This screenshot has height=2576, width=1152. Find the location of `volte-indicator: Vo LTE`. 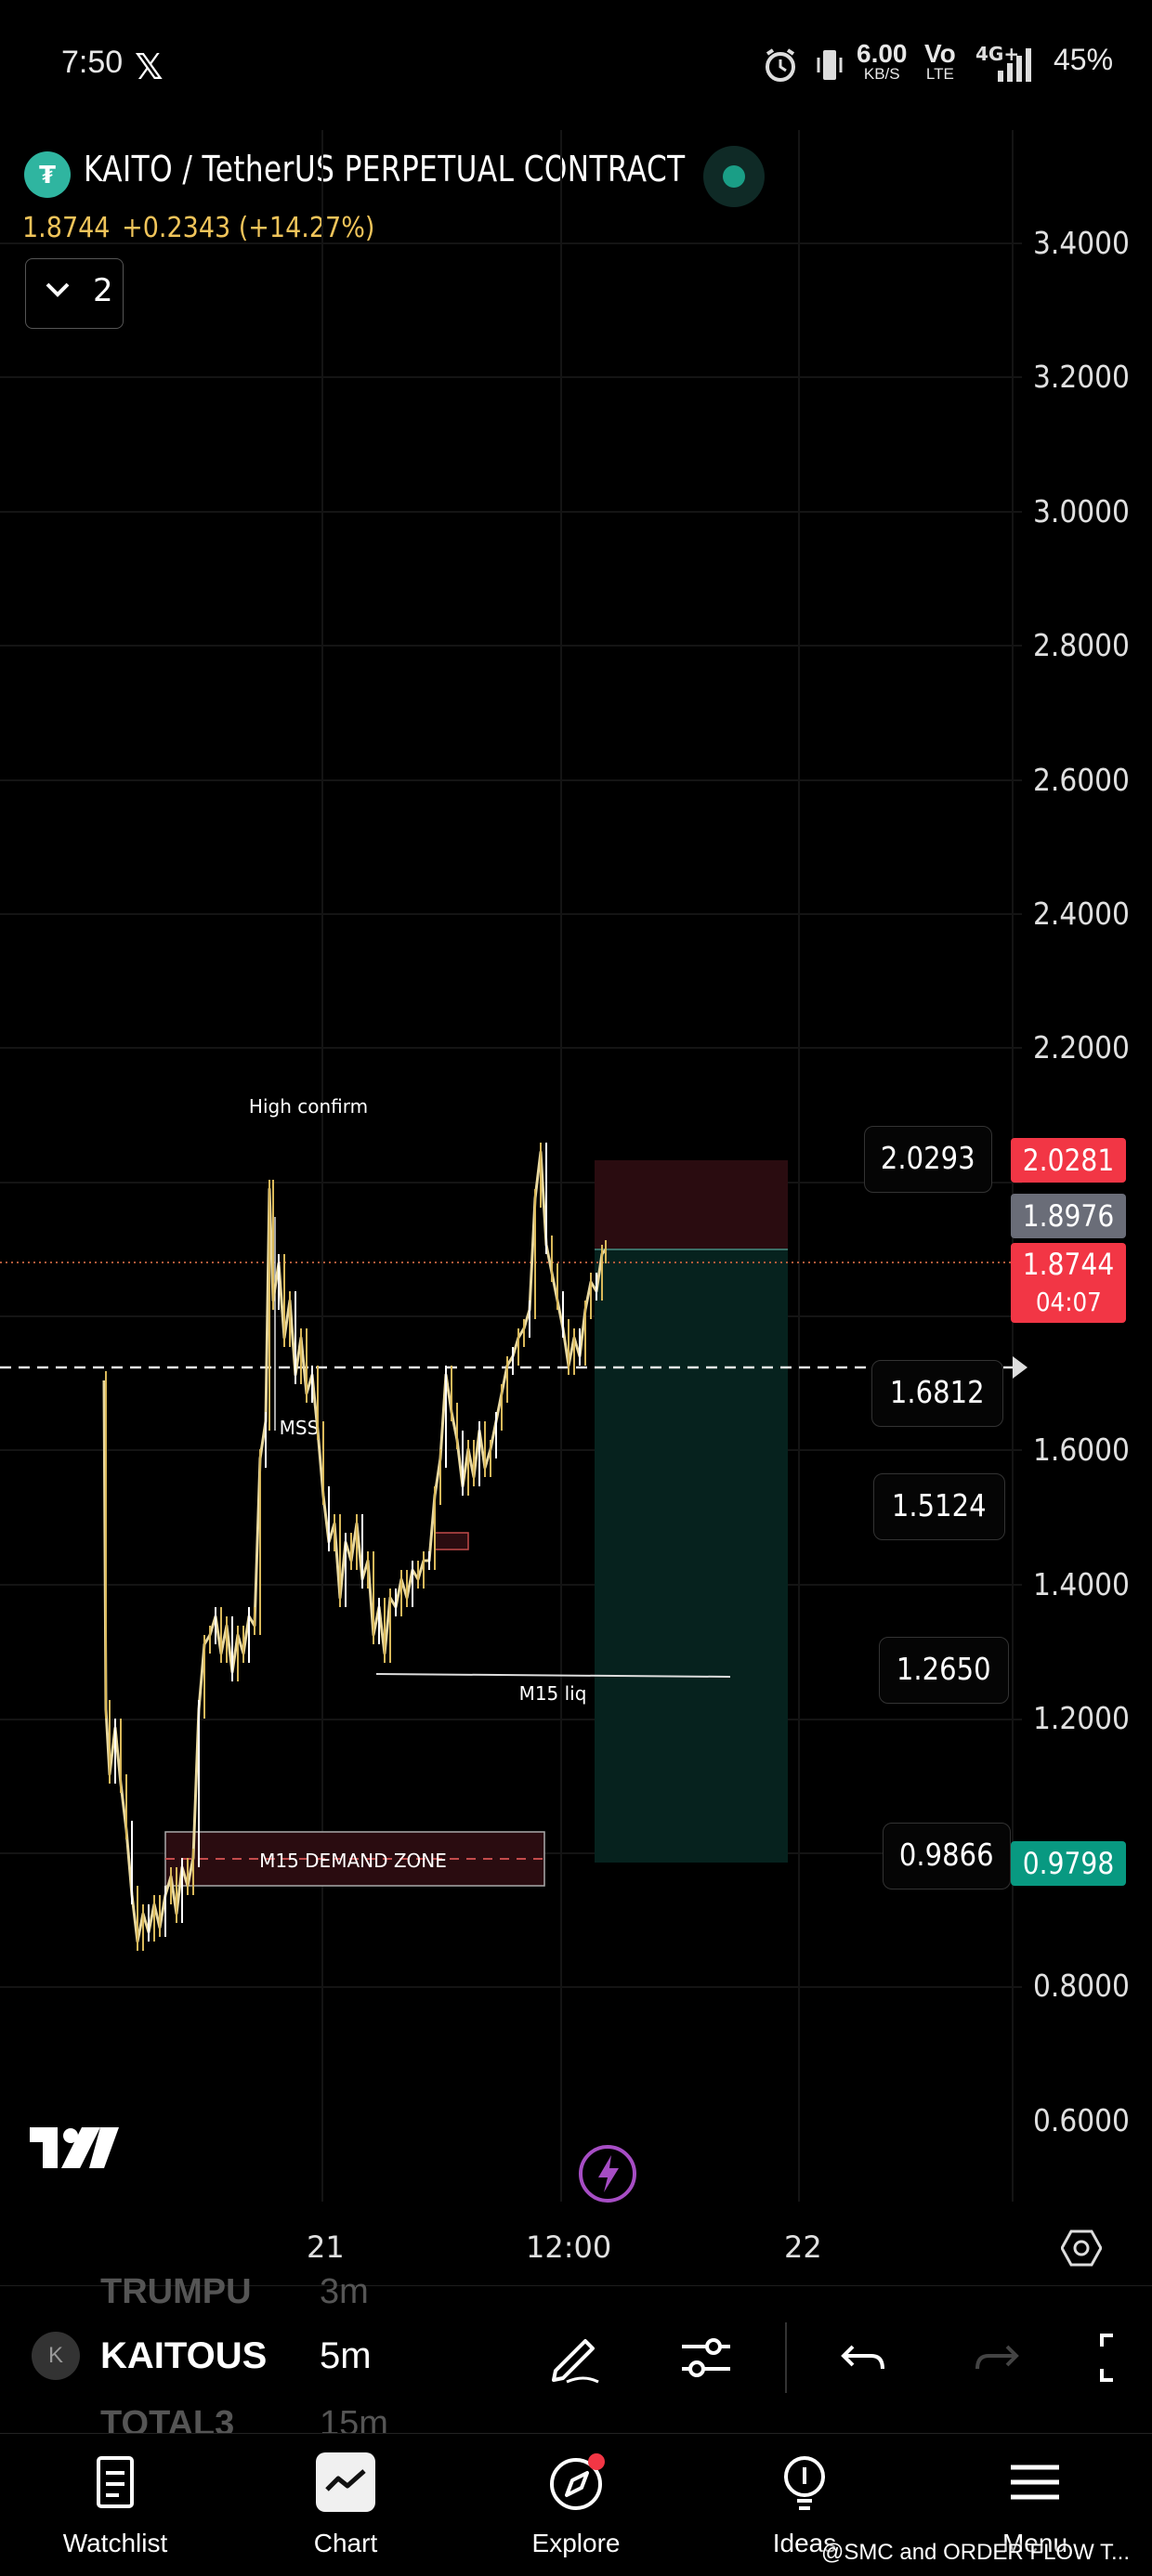

volte-indicator: Vo LTE is located at coordinates (940, 62).